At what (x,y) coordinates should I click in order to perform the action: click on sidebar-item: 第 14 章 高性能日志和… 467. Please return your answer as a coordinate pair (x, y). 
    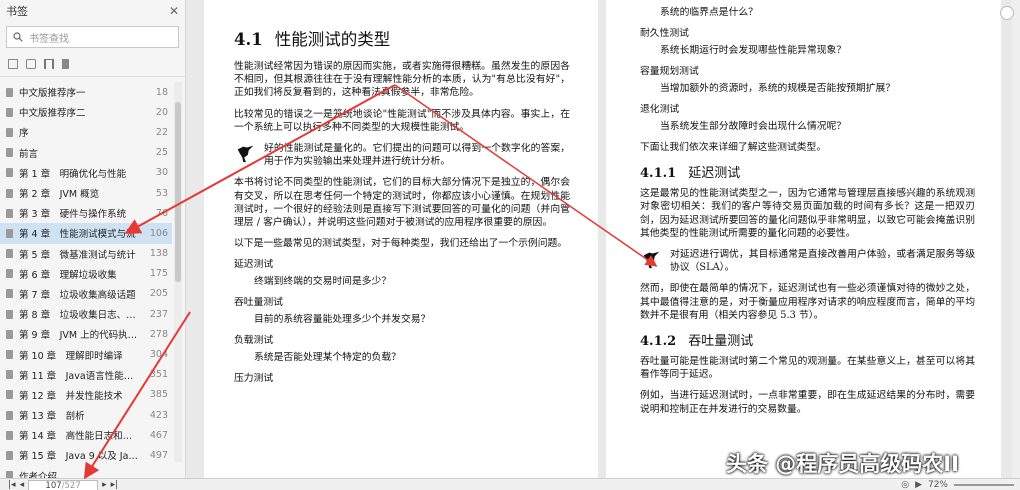
    Looking at the image, I should click on (86, 435).